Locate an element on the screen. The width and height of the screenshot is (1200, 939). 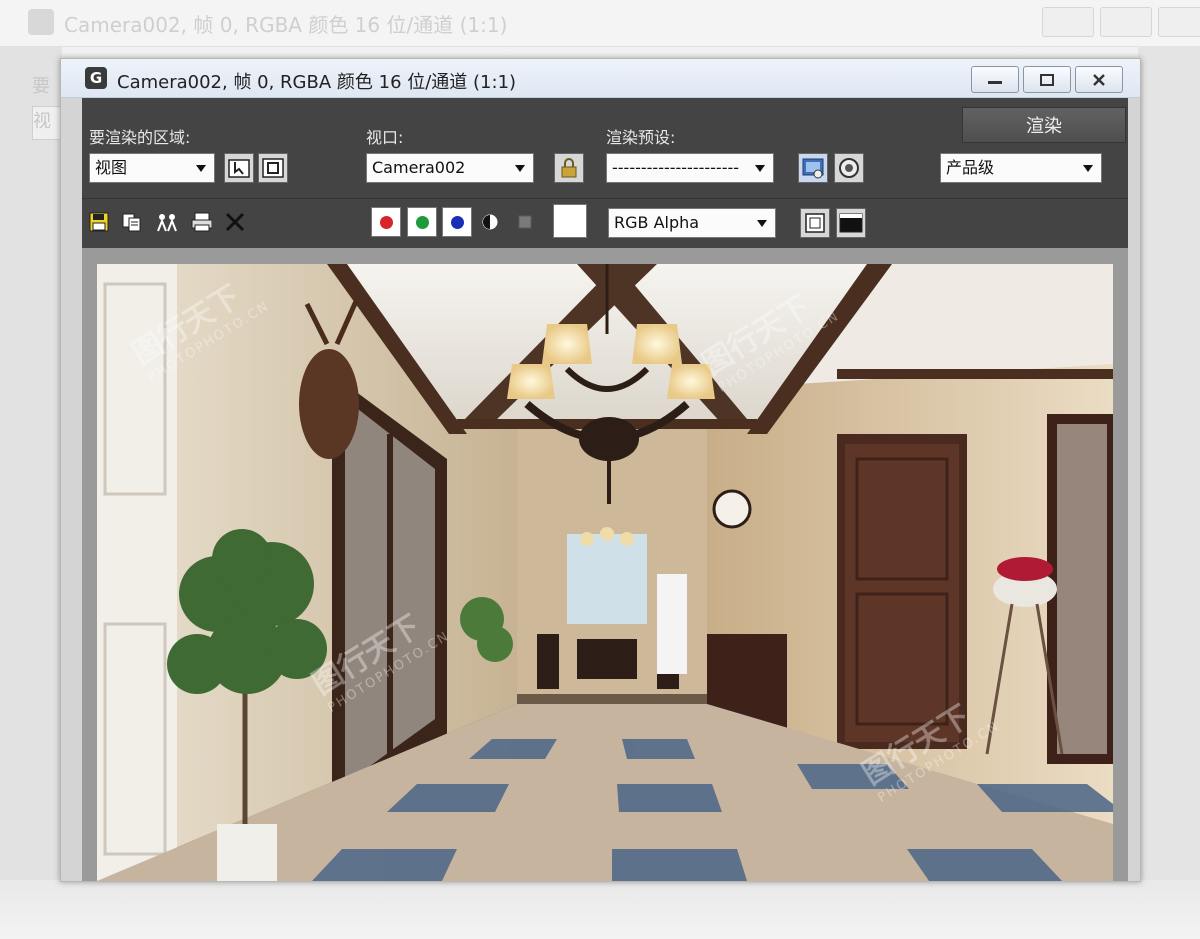
toggle-ui-icon is located at coordinates (851, 223).